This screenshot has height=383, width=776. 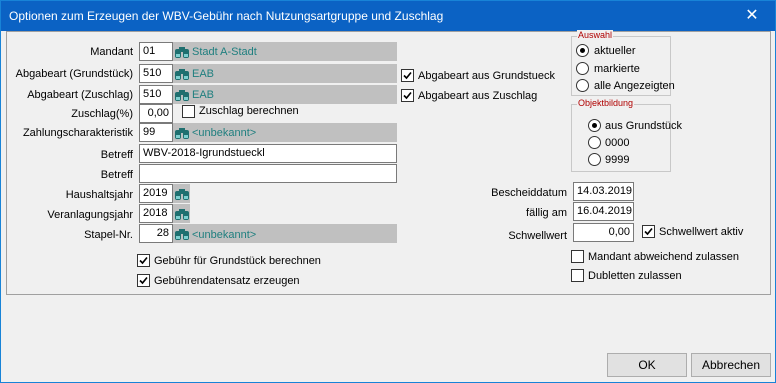 What do you see at coordinates (156, 193) in the screenshot?
I see `haushaltsjahr-input: 2019` at bounding box center [156, 193].